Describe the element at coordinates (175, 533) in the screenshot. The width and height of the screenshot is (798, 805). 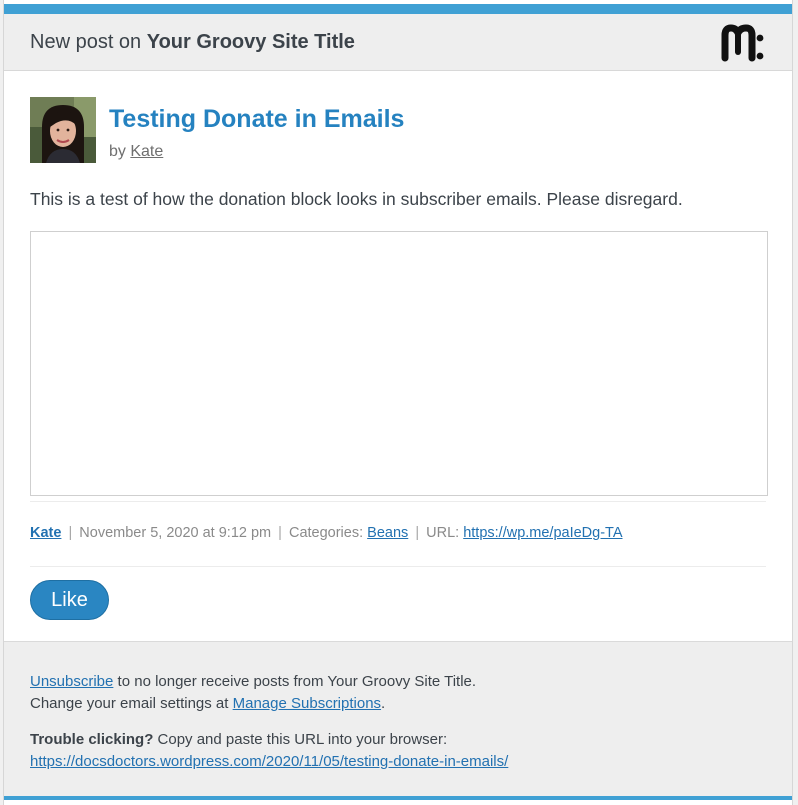
I see `meta-date: November 5, 2020 at 9:12 pm` at that location.